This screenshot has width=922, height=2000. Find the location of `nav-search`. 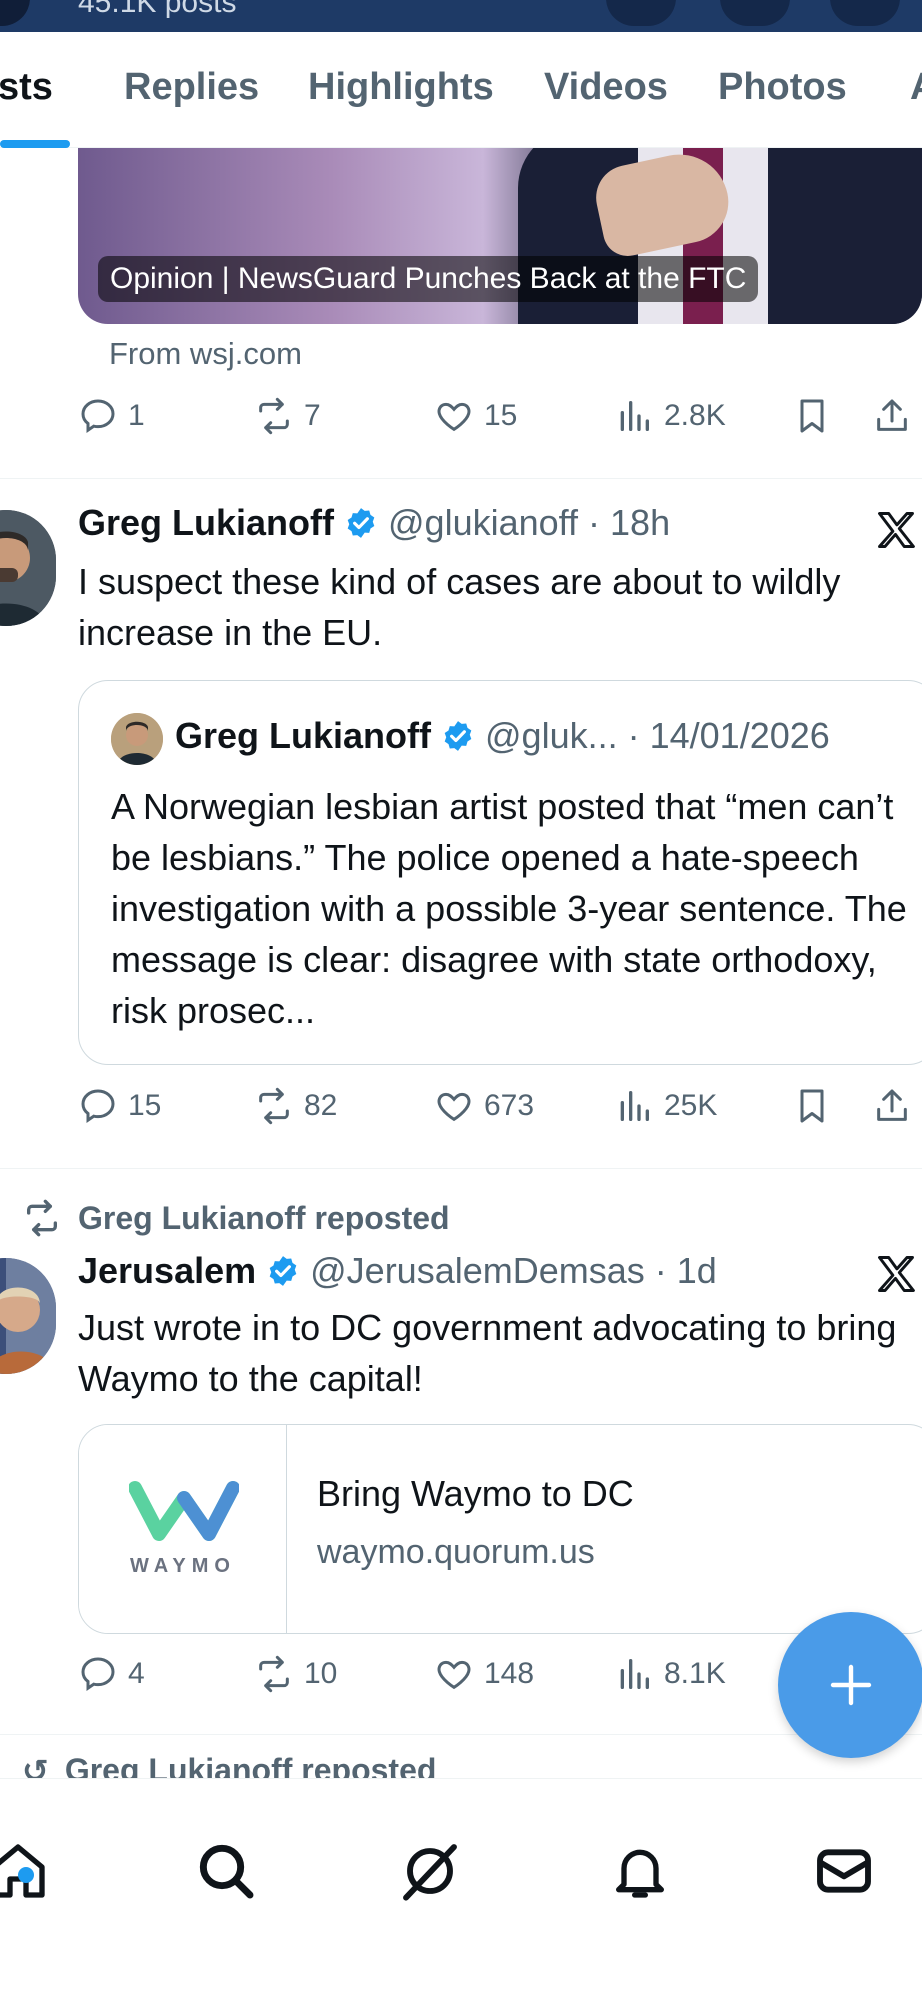

nav-search is located at coordinates (226, 1871).